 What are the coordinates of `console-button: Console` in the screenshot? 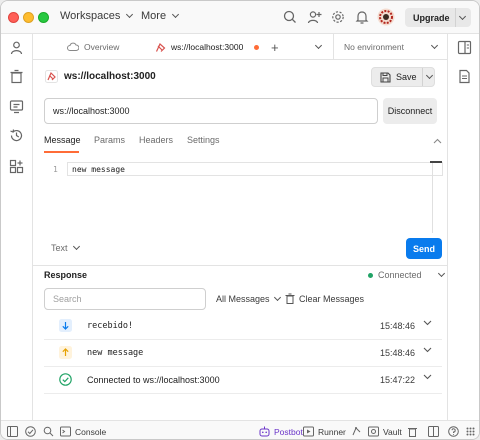 It's located at (83, 431).